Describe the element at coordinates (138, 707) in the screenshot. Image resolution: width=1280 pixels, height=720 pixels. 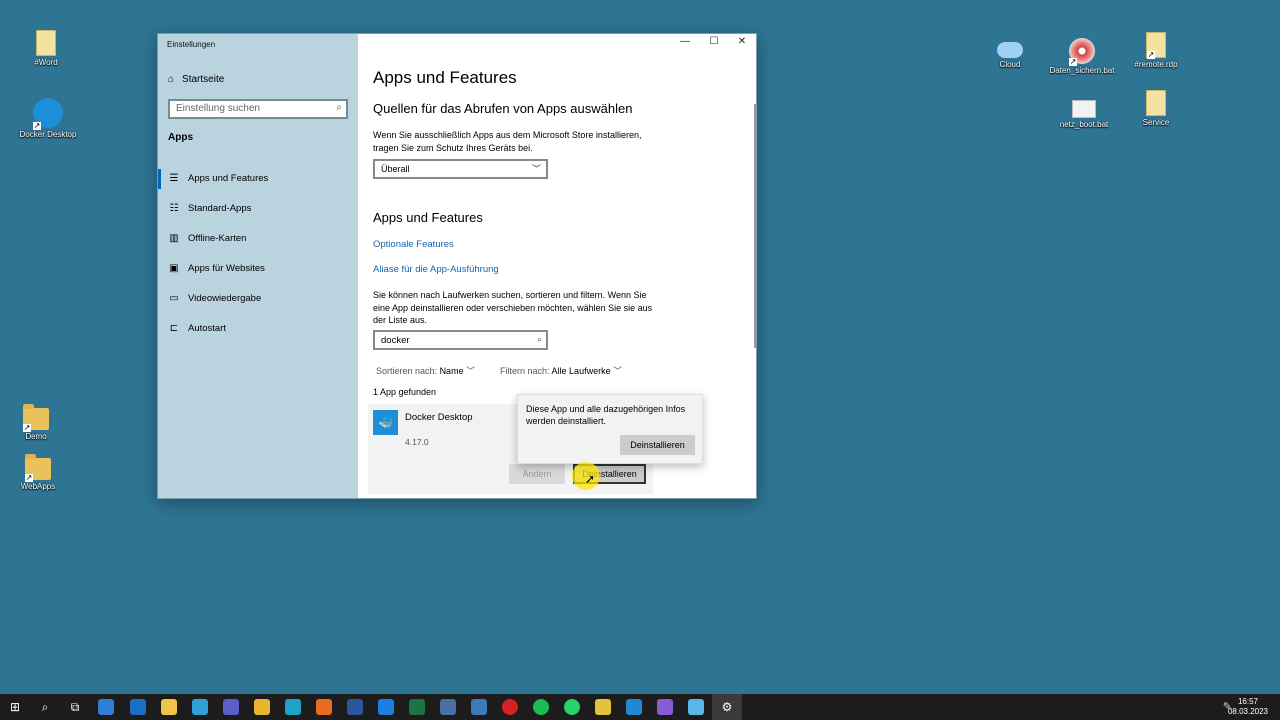
I see `outlook-icon` at that location.